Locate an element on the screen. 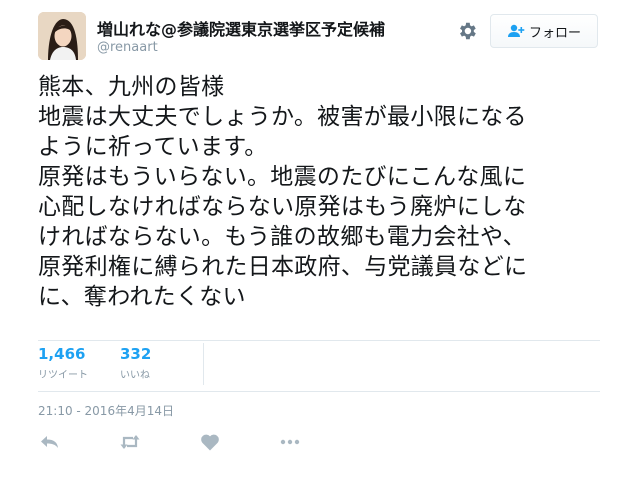 This screenshot has width=640, height=485. gear-icon is located at coordinates (467, 31).